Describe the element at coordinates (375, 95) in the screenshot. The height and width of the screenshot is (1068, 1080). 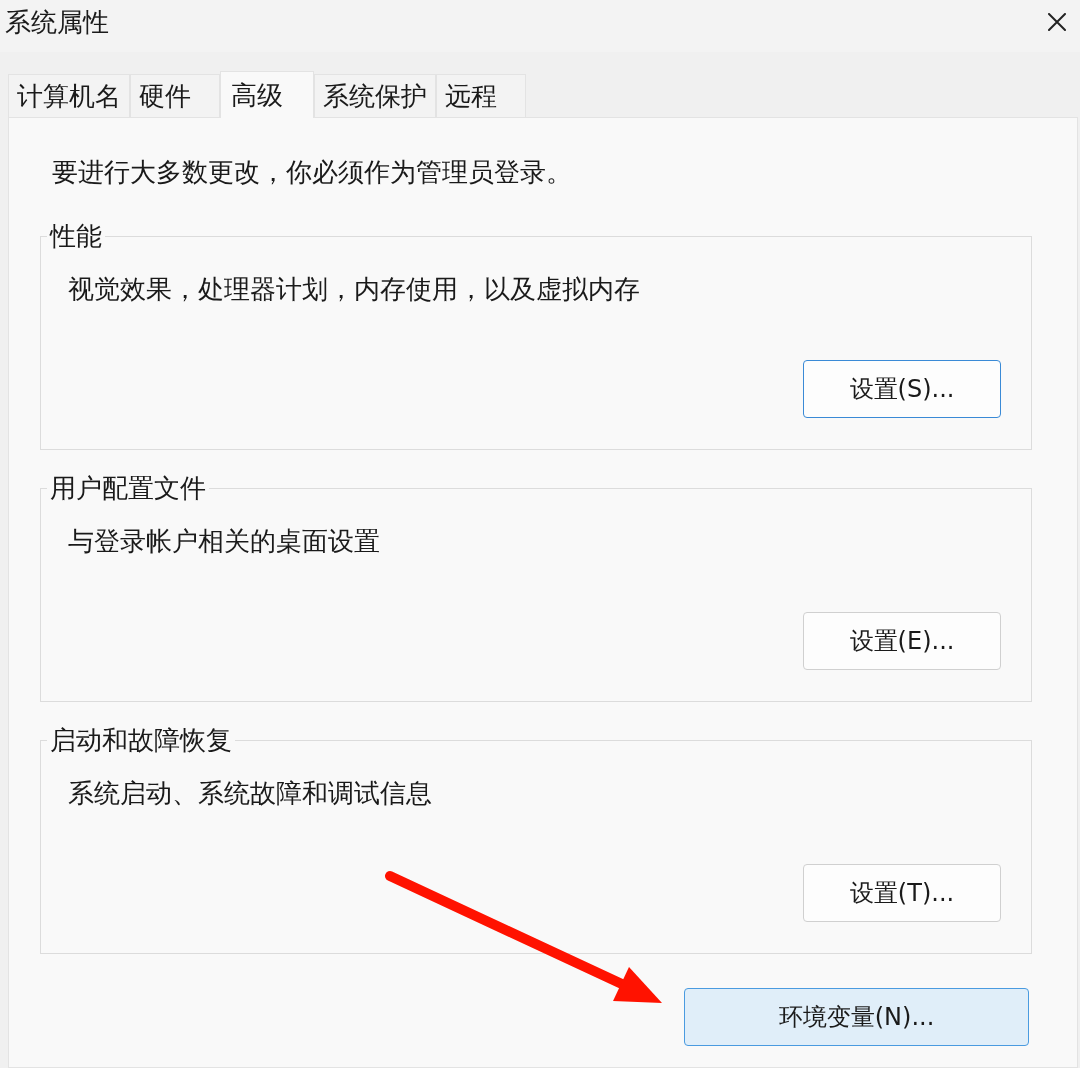
I see `tab: 系统保护` at that location.